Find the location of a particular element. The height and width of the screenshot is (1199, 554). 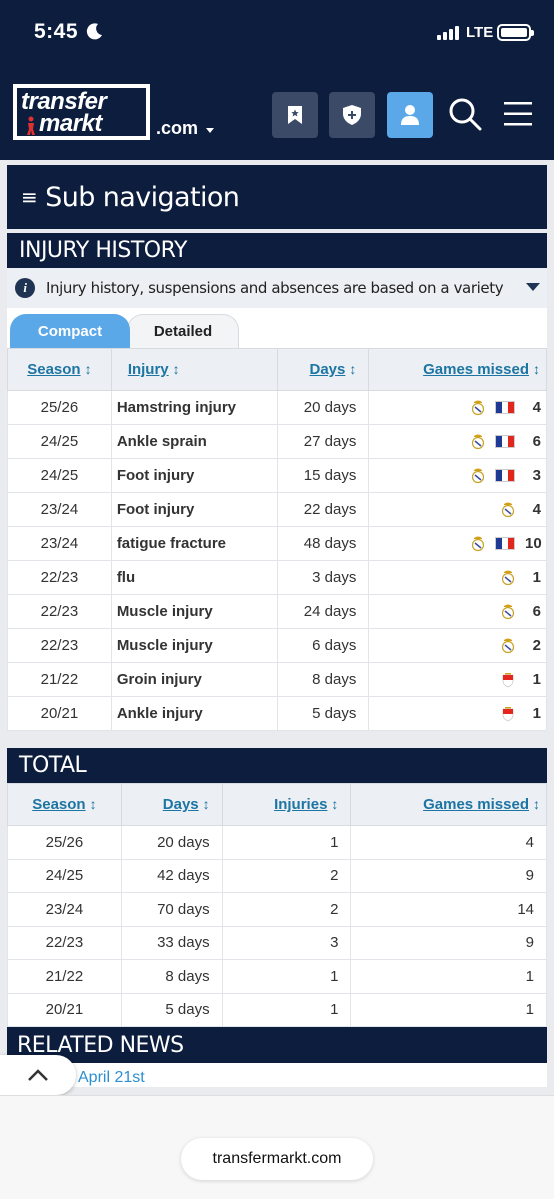

season-cell: 20/21 is located at coordinates (59, 713).